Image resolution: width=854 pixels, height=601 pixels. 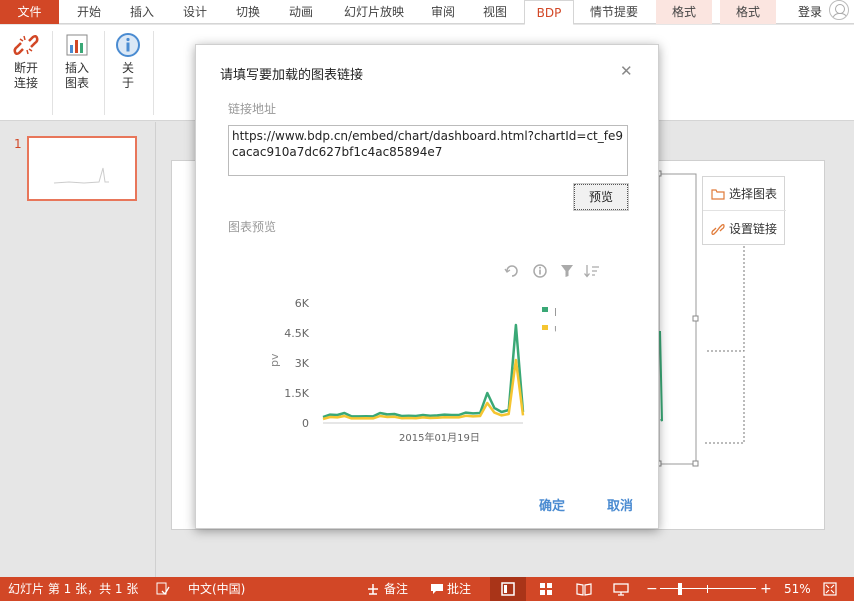 What do you see at coordinates (274, 360) in the screenshot?
I see `y-axis-label: pv` at bounding box center [274, 360].